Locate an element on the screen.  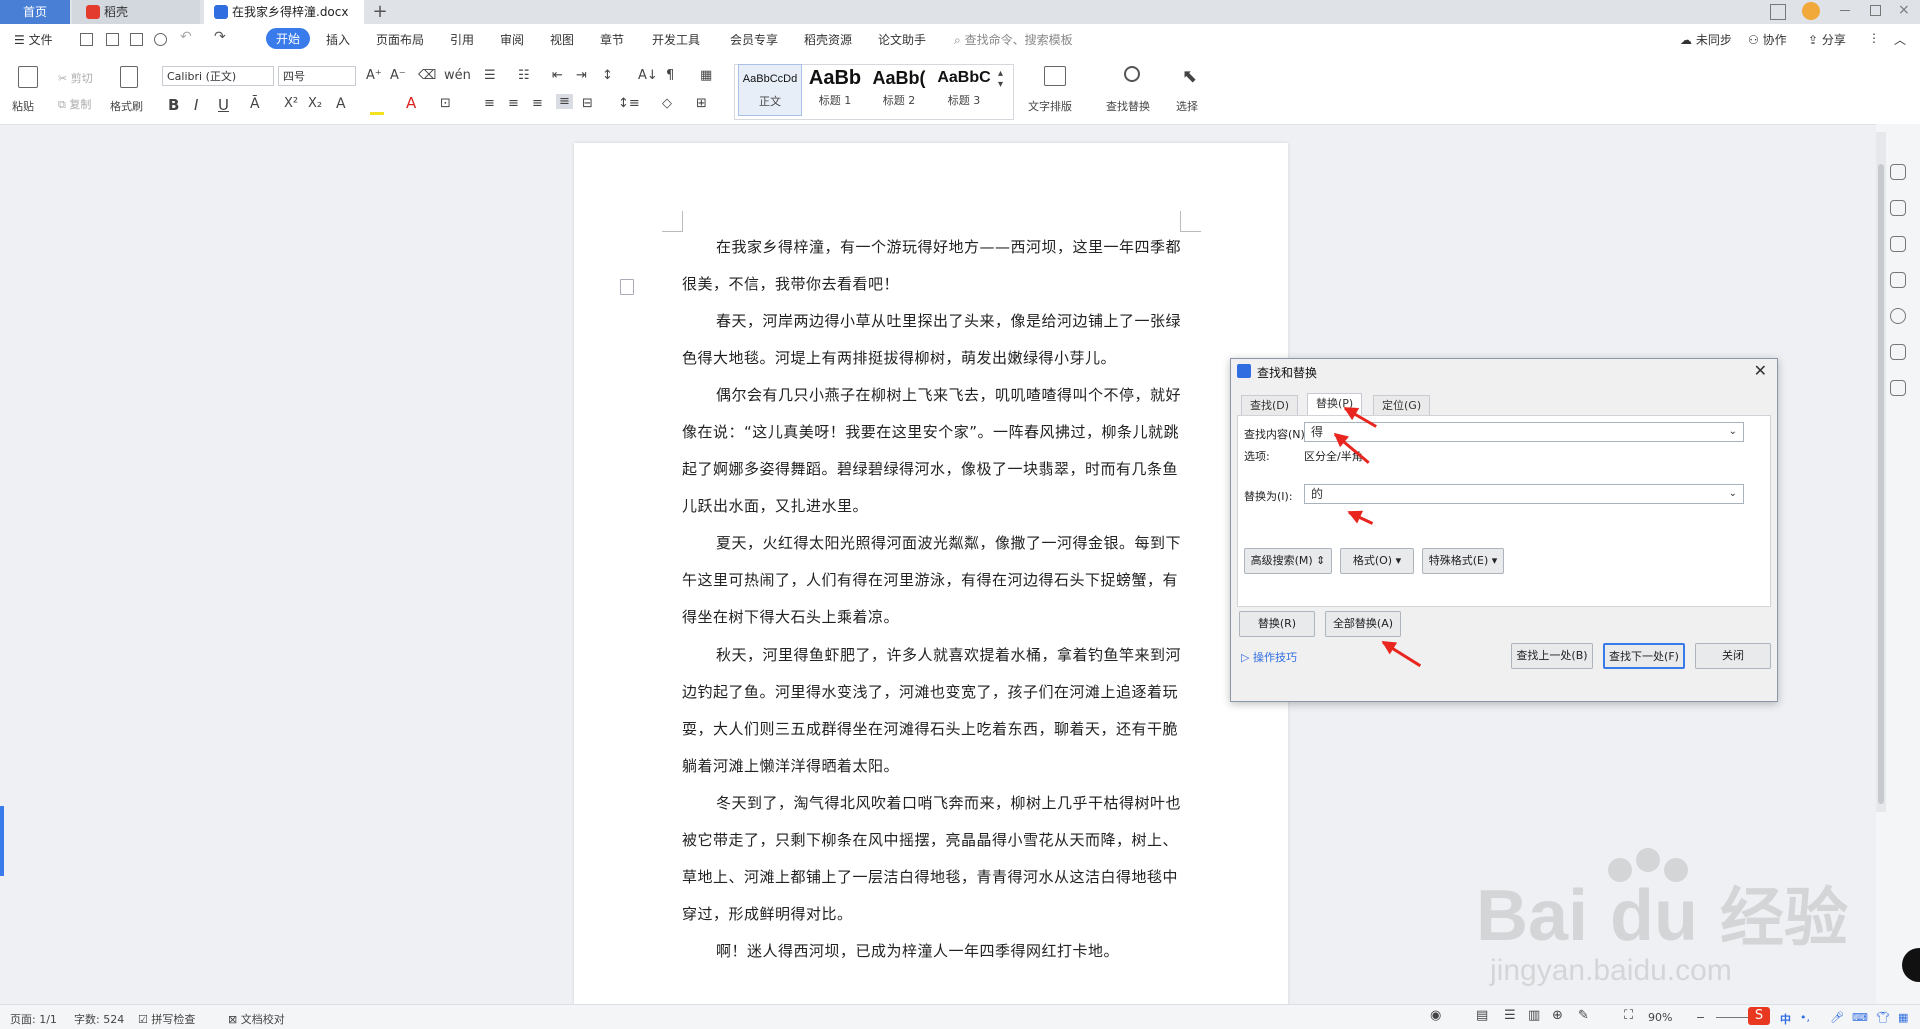
text-layout-icon is located at coordinates (1055, 76).